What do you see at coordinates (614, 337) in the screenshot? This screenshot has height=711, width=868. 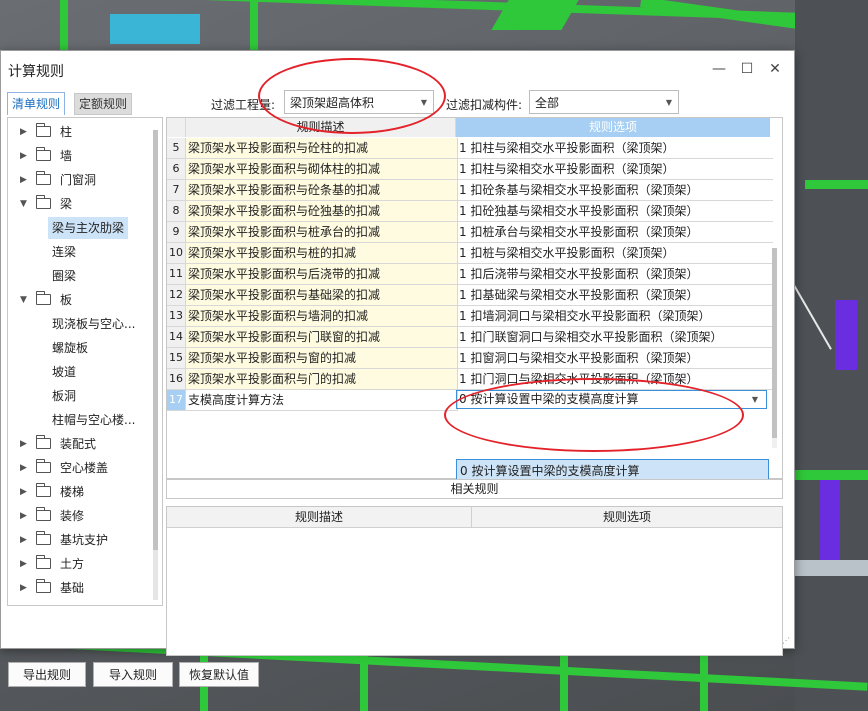 I see `row-option: 1 扣门联窗洞口与梁相交水平投影面积（梁顶架）` at bounding box center [614, 337].